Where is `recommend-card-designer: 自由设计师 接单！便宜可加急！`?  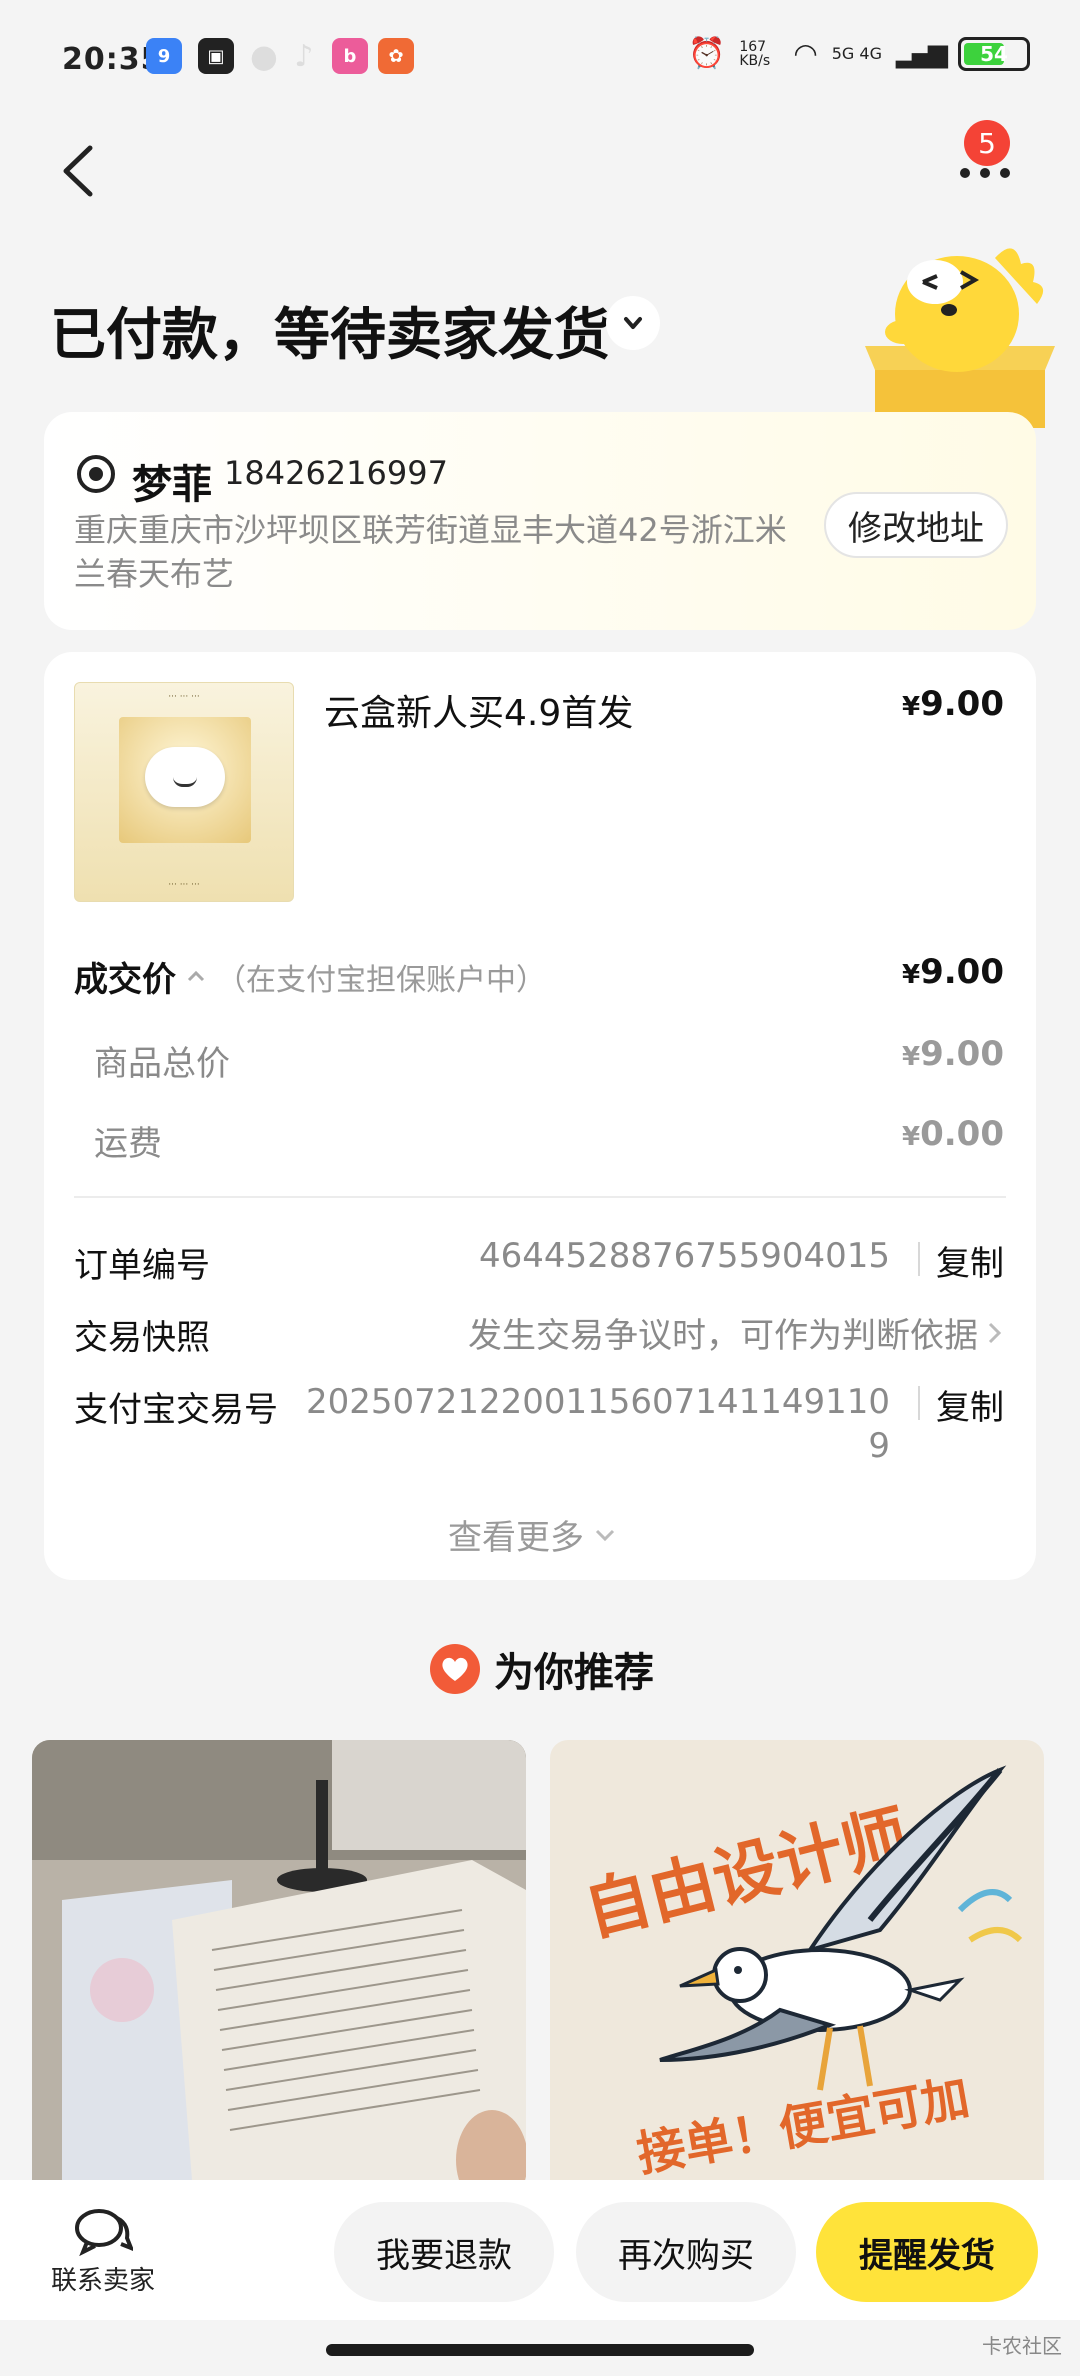
recommend-card-designer: 自由设计师 接单！便宜可加急！ is located at coordinates (797, 1960).